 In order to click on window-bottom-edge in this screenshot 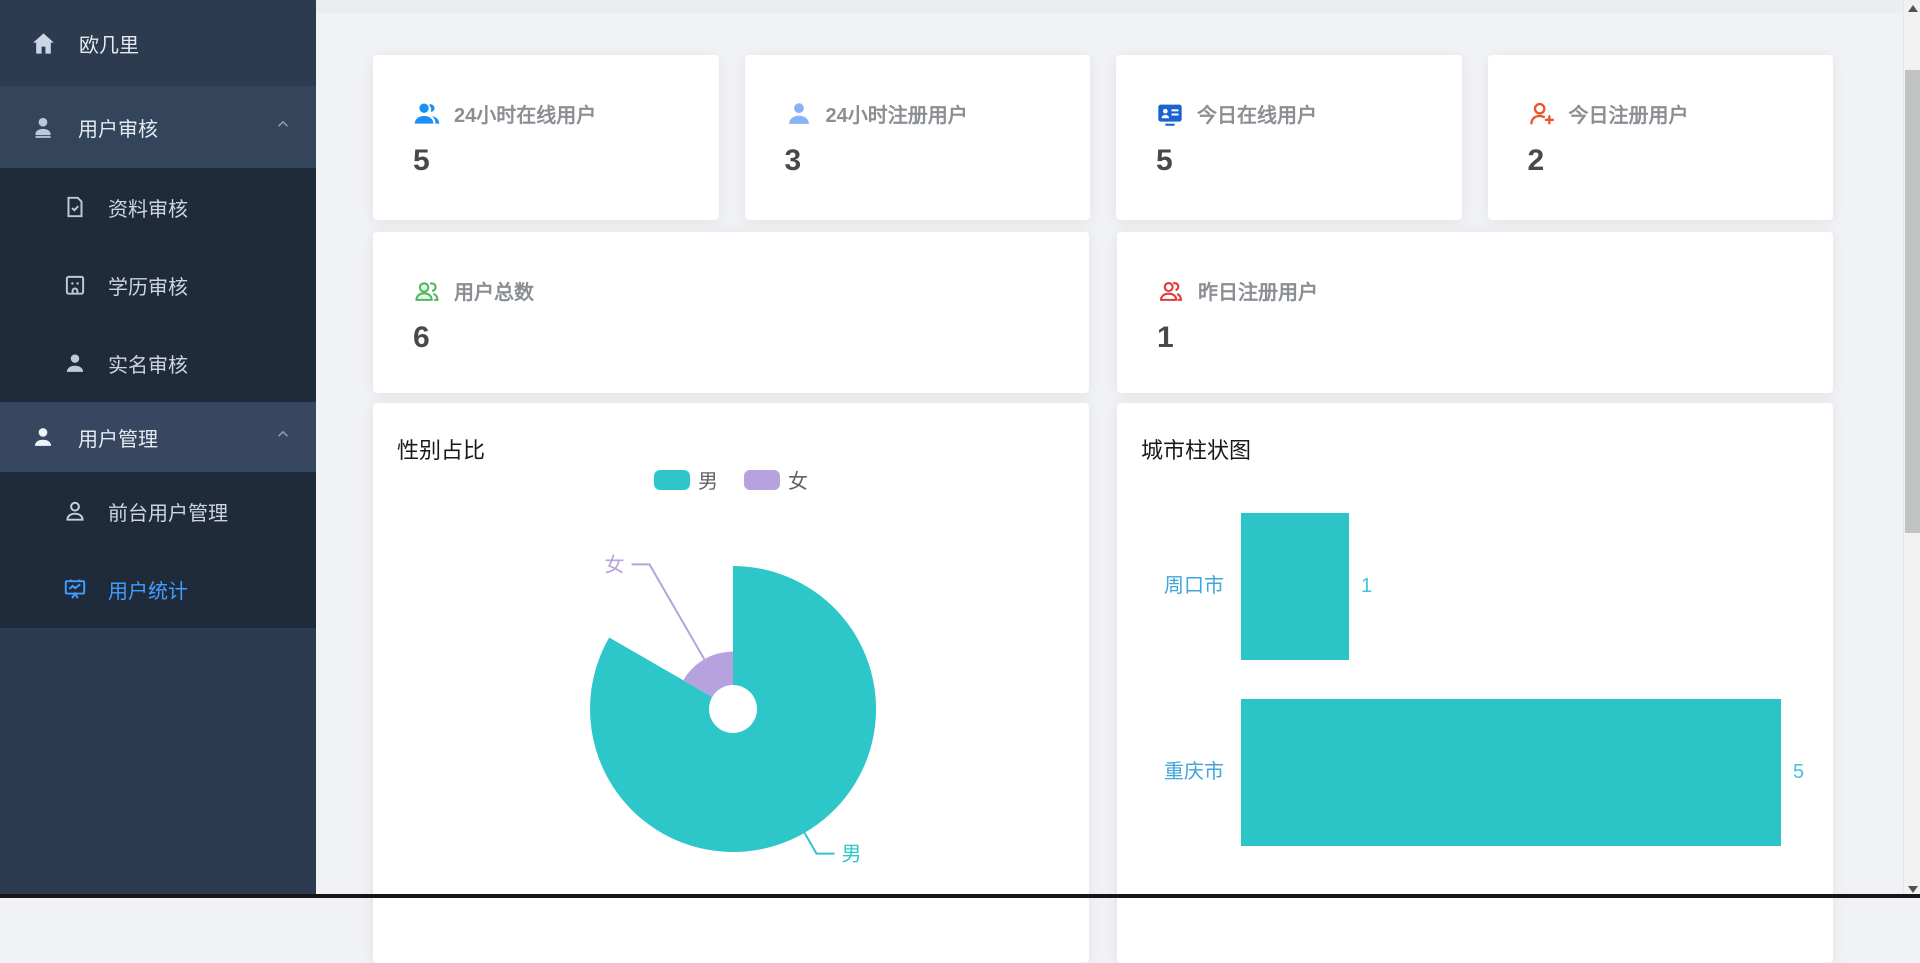, I will do `click(960, 896)`.